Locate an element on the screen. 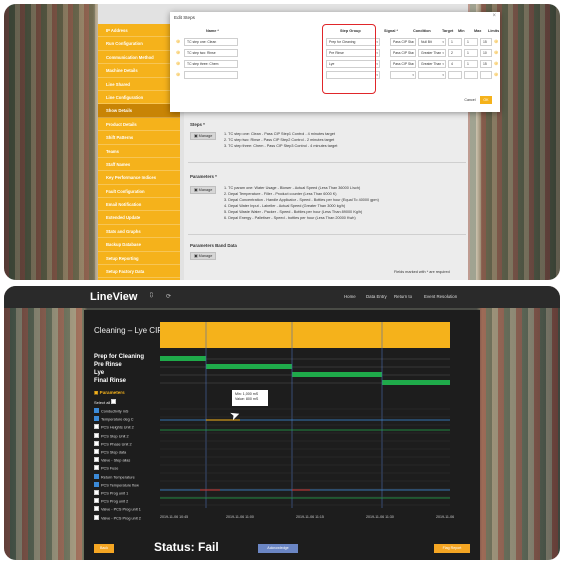 The height and width of the screenshot is (563, 564). parameter-item: PCS Prog unit 2 is located at coordinates (111, 501).